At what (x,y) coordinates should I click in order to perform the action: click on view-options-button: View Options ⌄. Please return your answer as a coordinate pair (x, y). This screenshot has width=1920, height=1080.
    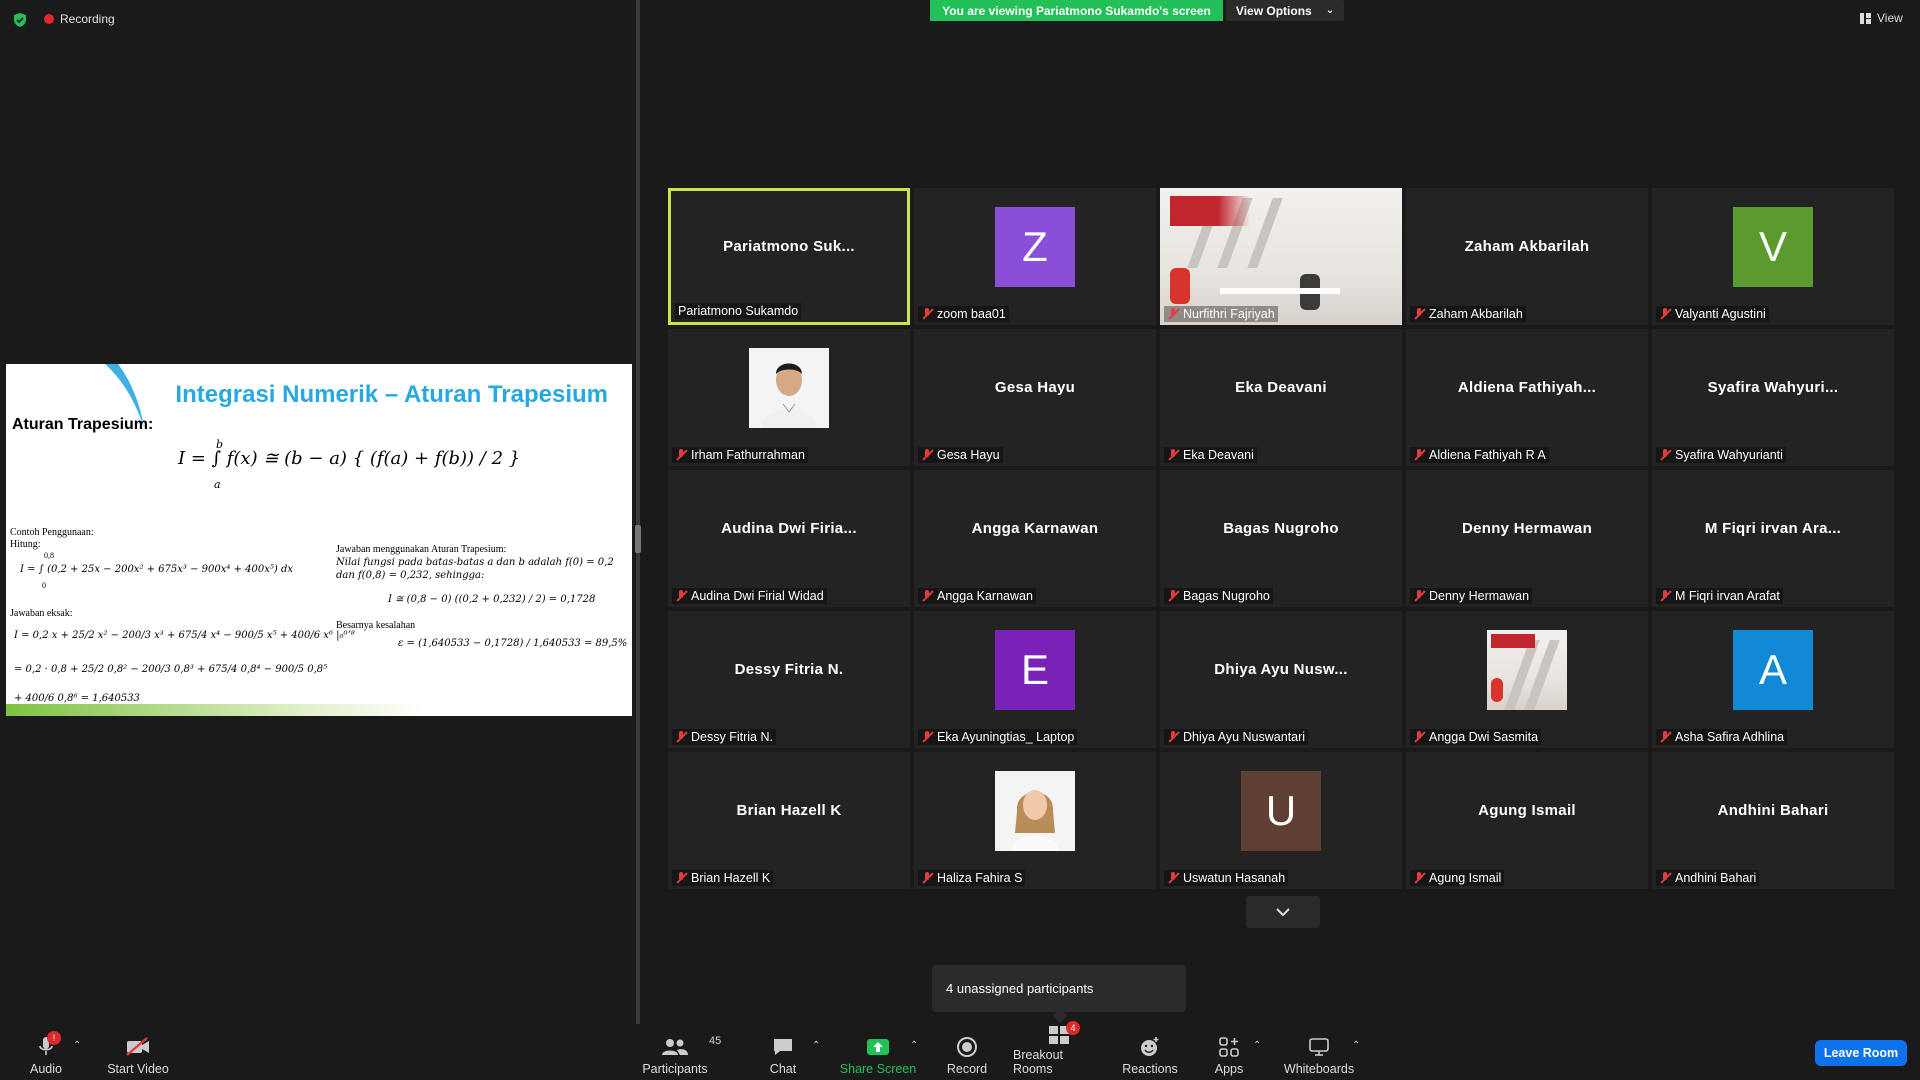
    Looking at the image, I should click on (1285, 10).